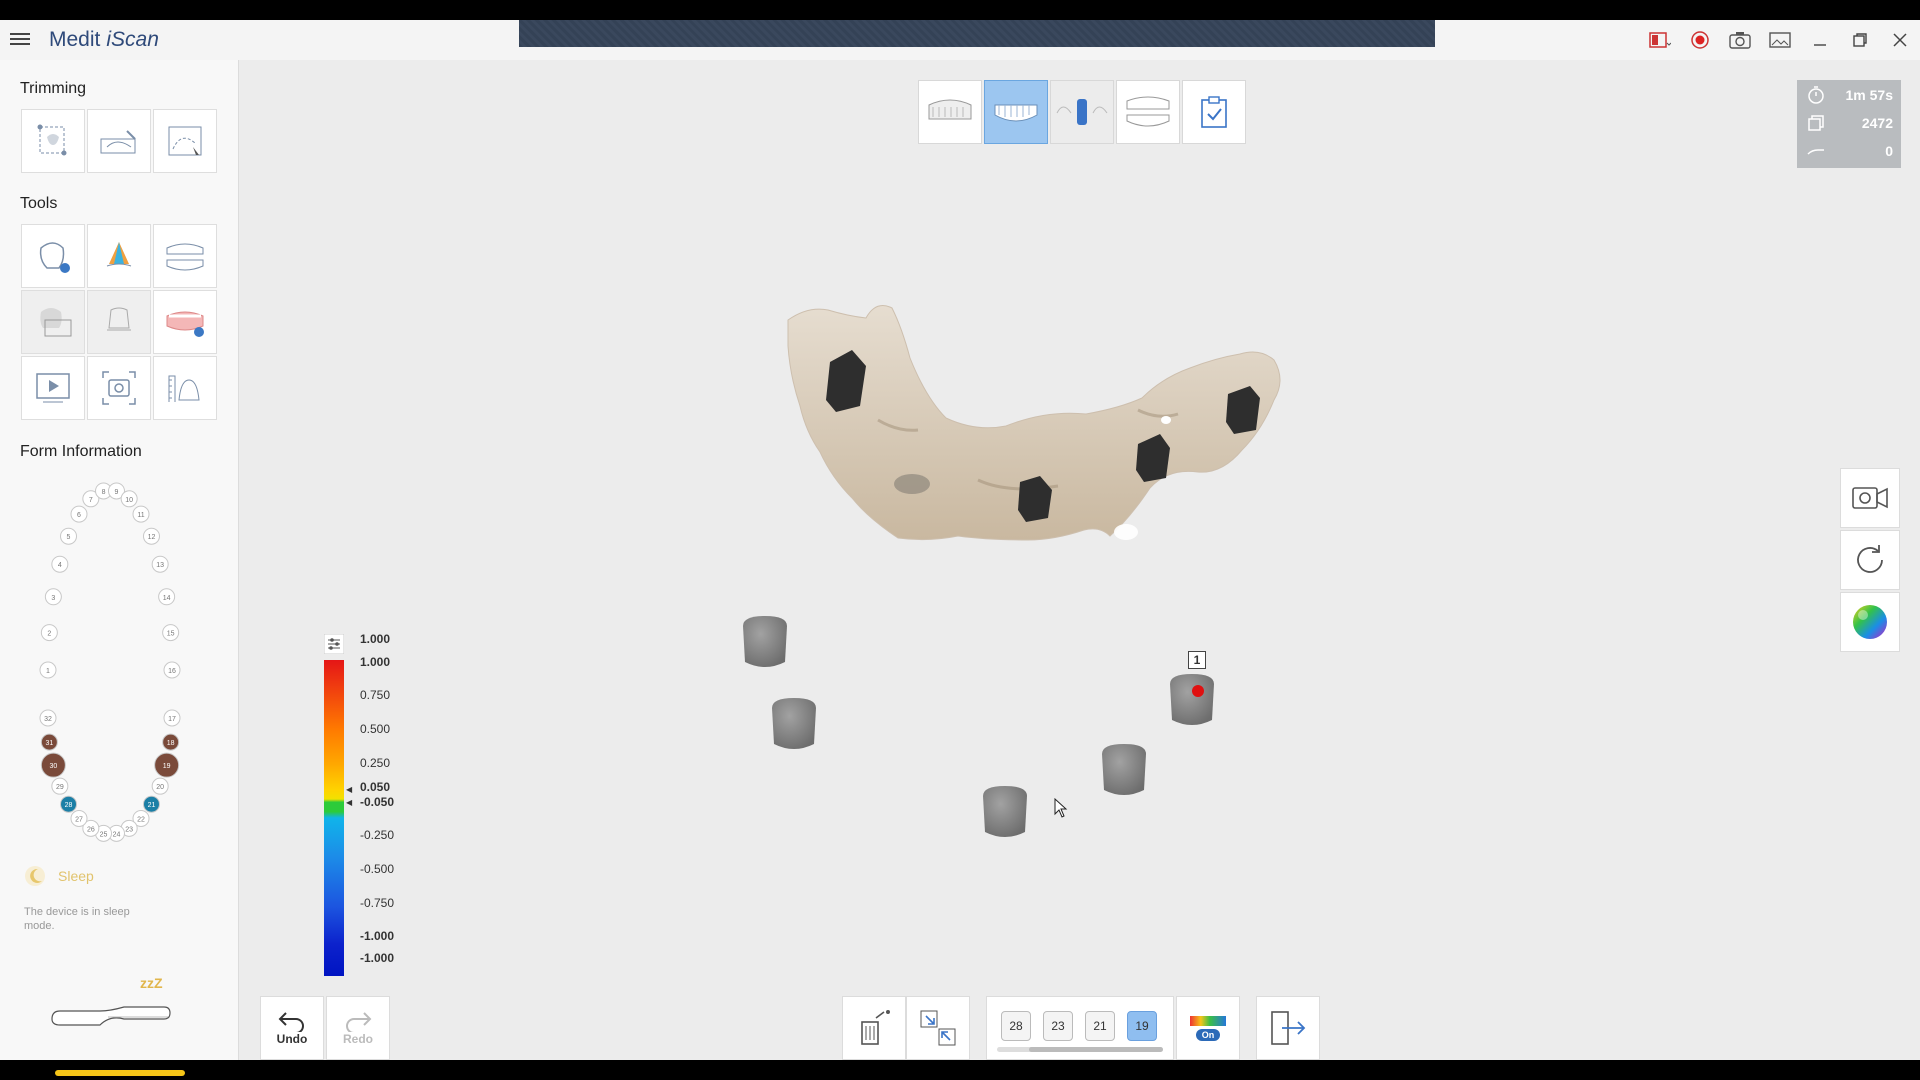  What do you see at coordinates (1849, 95) in the screenshot?
I see `stat-time: 1m 57s` at bounding box center [1849, 95].